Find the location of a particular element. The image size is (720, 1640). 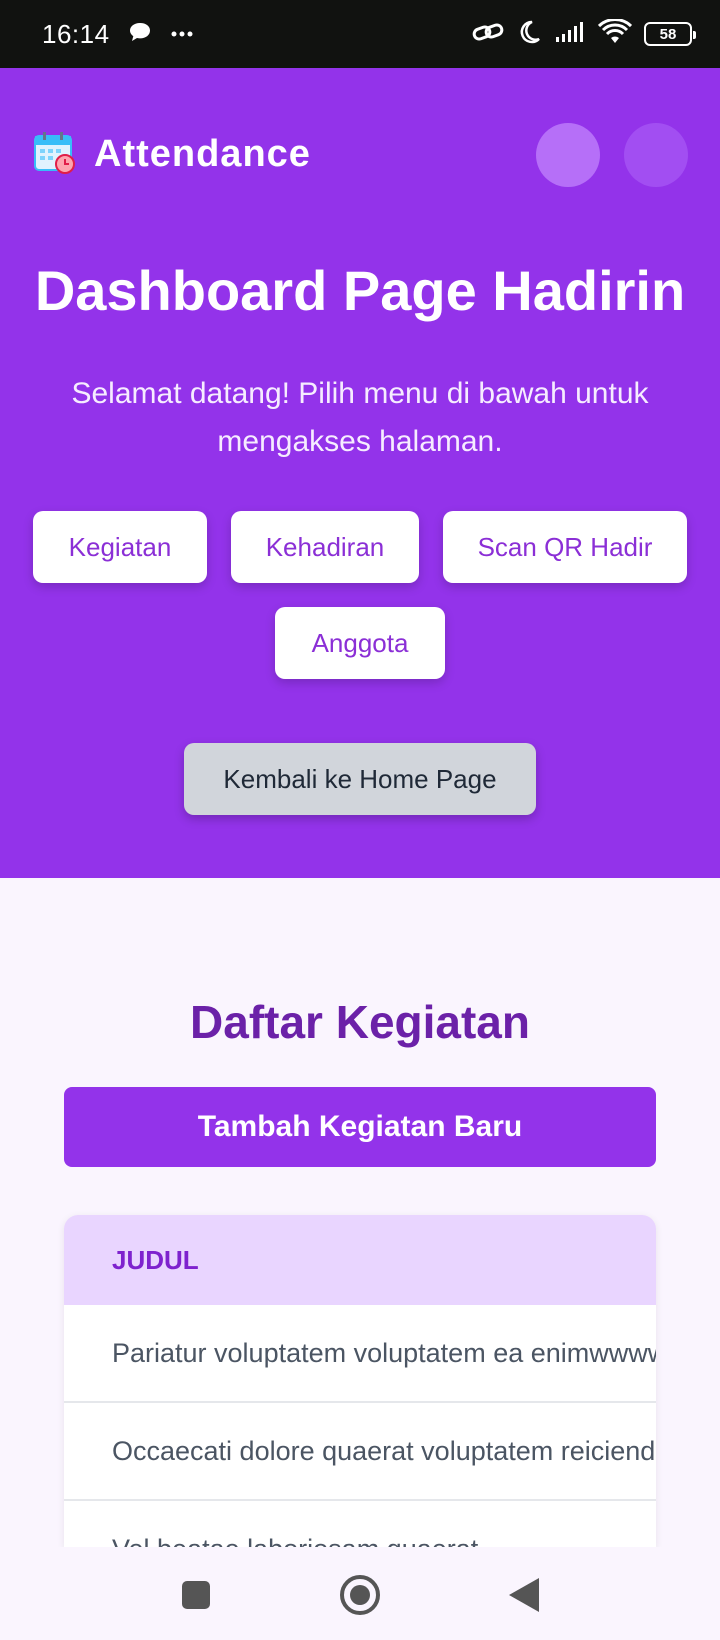

brand: Attendance is located at coordinates (171, 154).